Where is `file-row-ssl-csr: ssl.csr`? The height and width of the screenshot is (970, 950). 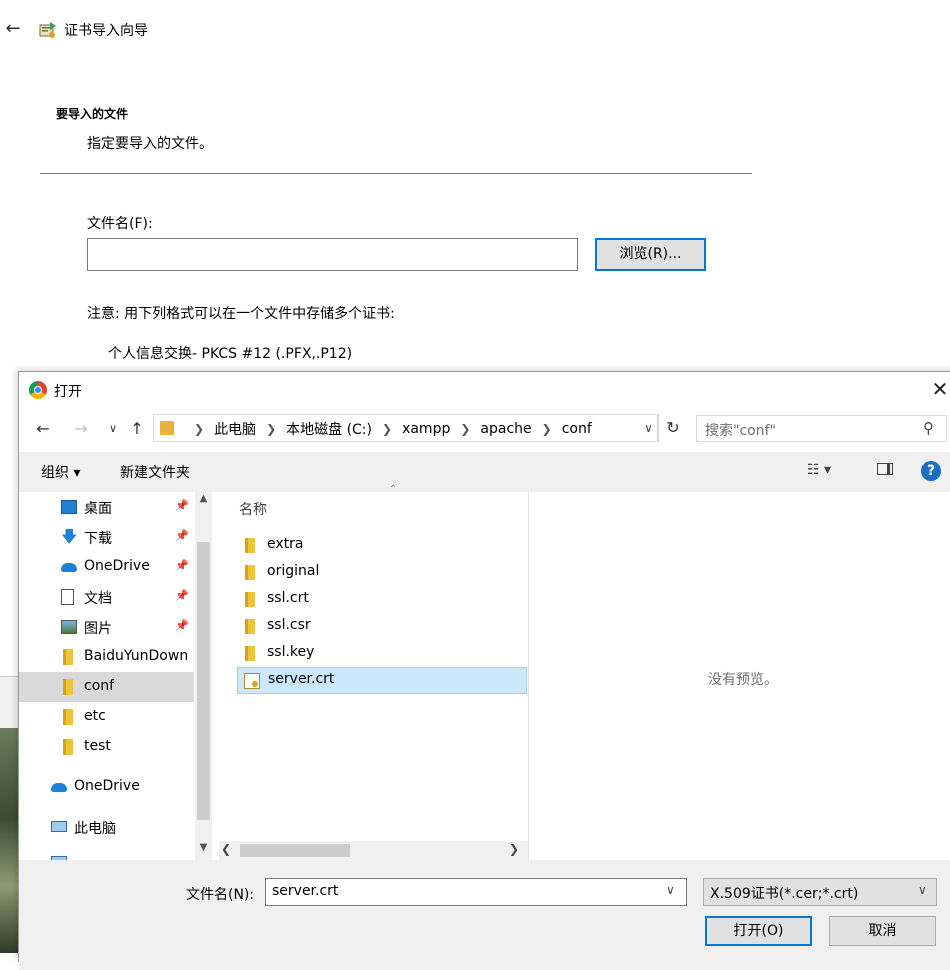 file-row-ssl-csr: ssl.csr is located at coordinates (382, 626).